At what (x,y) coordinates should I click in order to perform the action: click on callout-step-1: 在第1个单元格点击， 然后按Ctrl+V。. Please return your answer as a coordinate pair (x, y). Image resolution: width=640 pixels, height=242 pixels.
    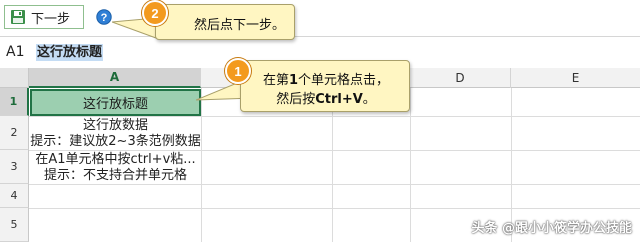
    Looking at the image, I should click on (325, 86).